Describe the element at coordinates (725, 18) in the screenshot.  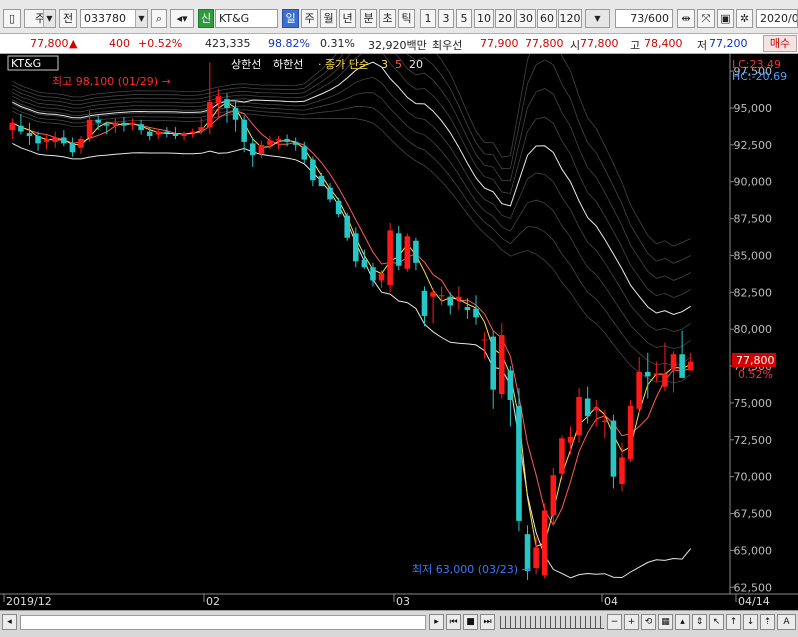
I see `save-icon: ▣` at that location.